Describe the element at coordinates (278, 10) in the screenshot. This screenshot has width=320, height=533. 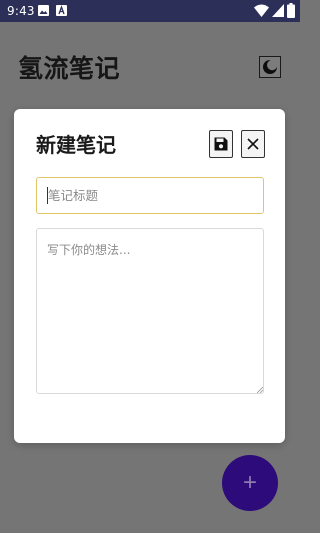
I see `signal-icon` at that location.